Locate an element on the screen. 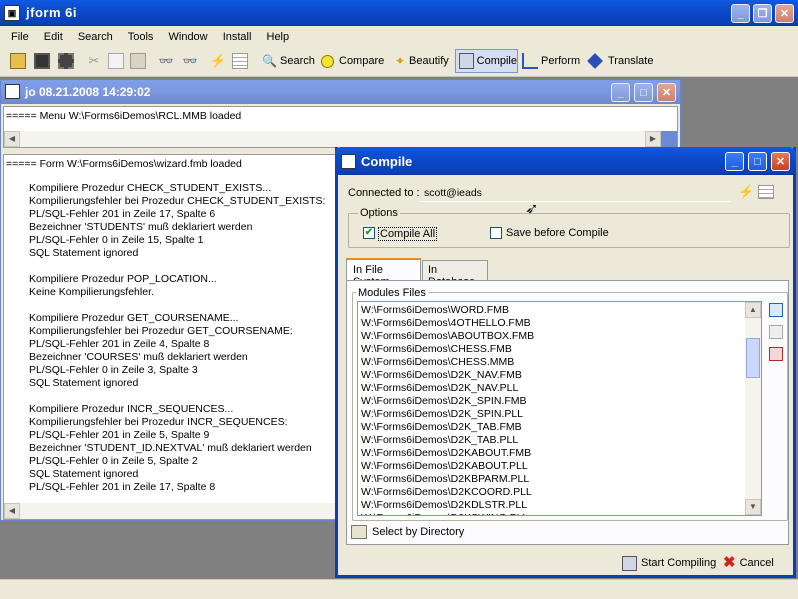  compile-all-label: Compile All is located at coordinates (408, 234).